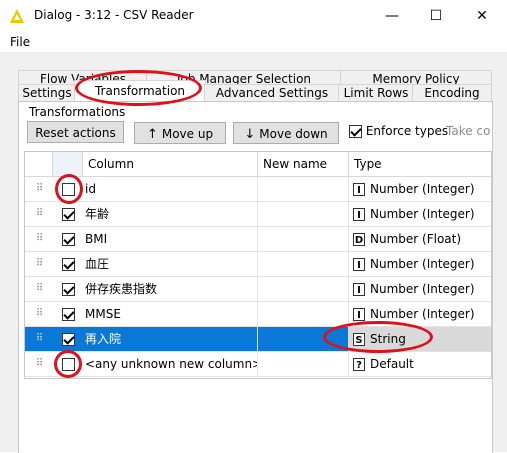 This screenshot has height=453, width=507. I want to click on header-grip, so click(39, 164).